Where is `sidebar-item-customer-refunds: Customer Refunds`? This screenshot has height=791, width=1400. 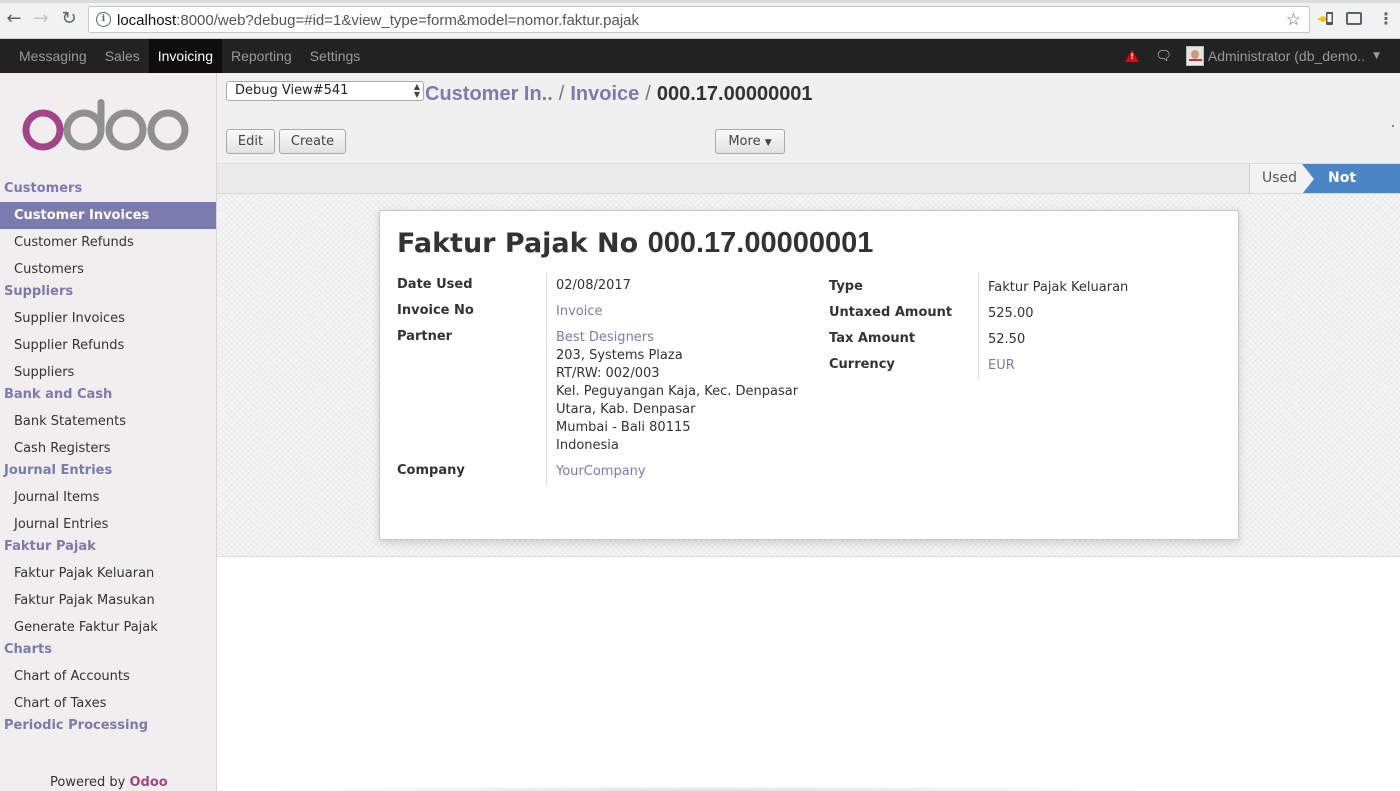
sidebar-item-customer-refunds: Customer Refunds is located at coordinates (108, 242).